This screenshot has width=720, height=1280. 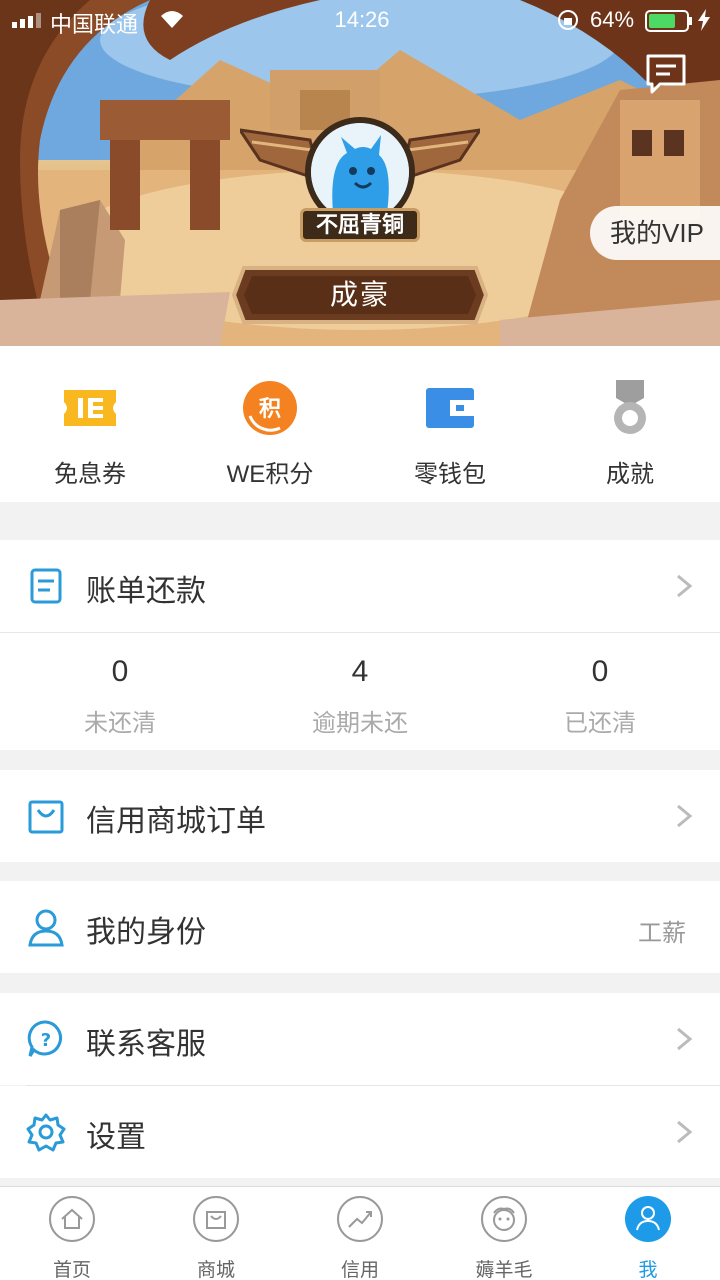 What do you see at coordinates (270, 474) in the screenshot?
I see `we-points-label: WE积分` at bounding box center [270, 474].